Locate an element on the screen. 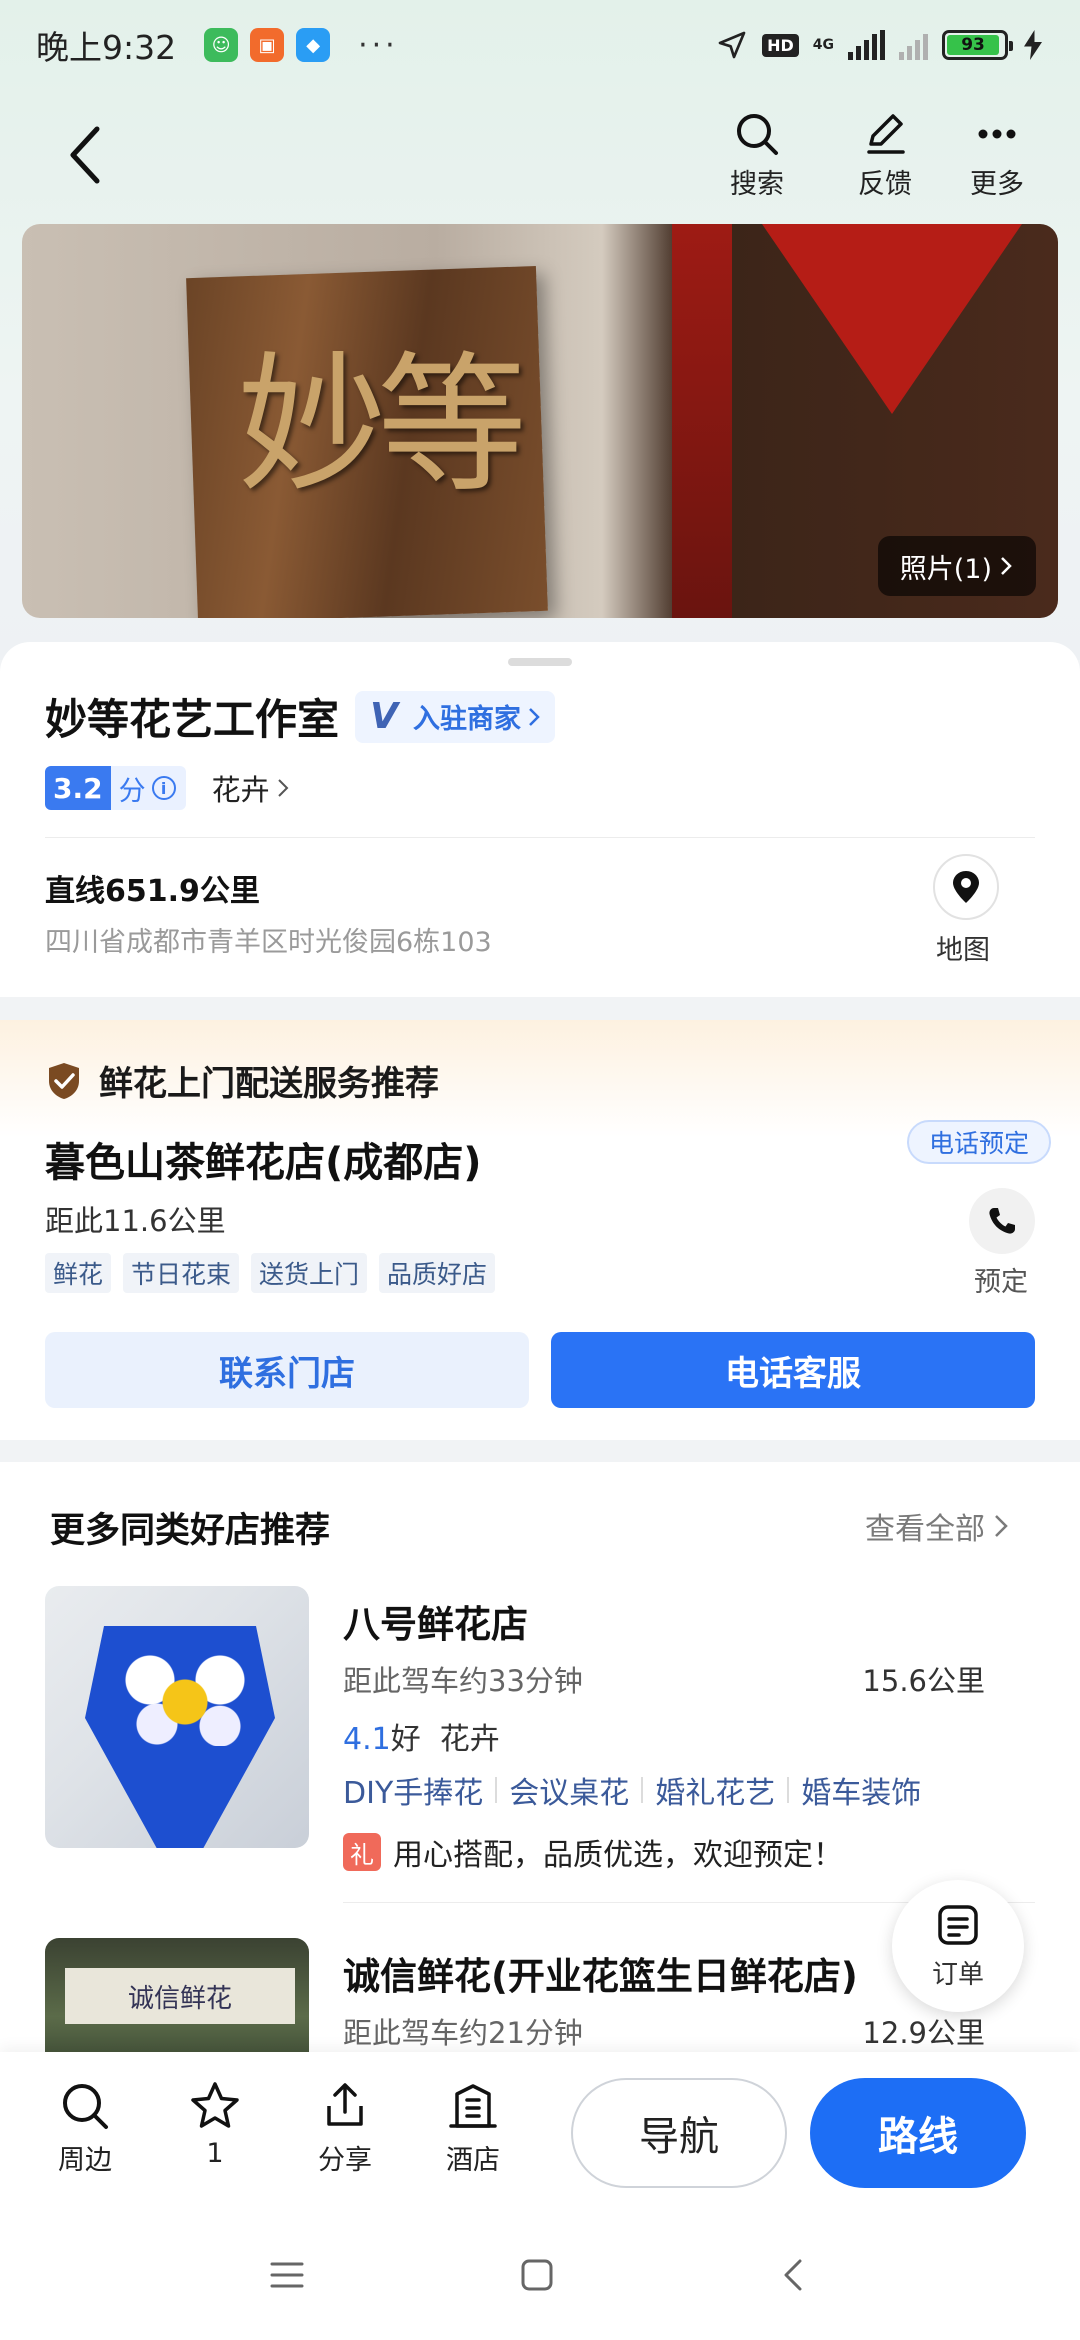 Image resolution: width=1080 pixels, height=2340 pixels. system-back-button is located at coordinates (793, 2275).